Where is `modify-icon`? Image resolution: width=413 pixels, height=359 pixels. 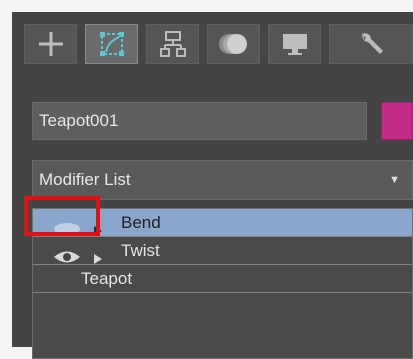
modify-icon is located at coordinates (111, 44).